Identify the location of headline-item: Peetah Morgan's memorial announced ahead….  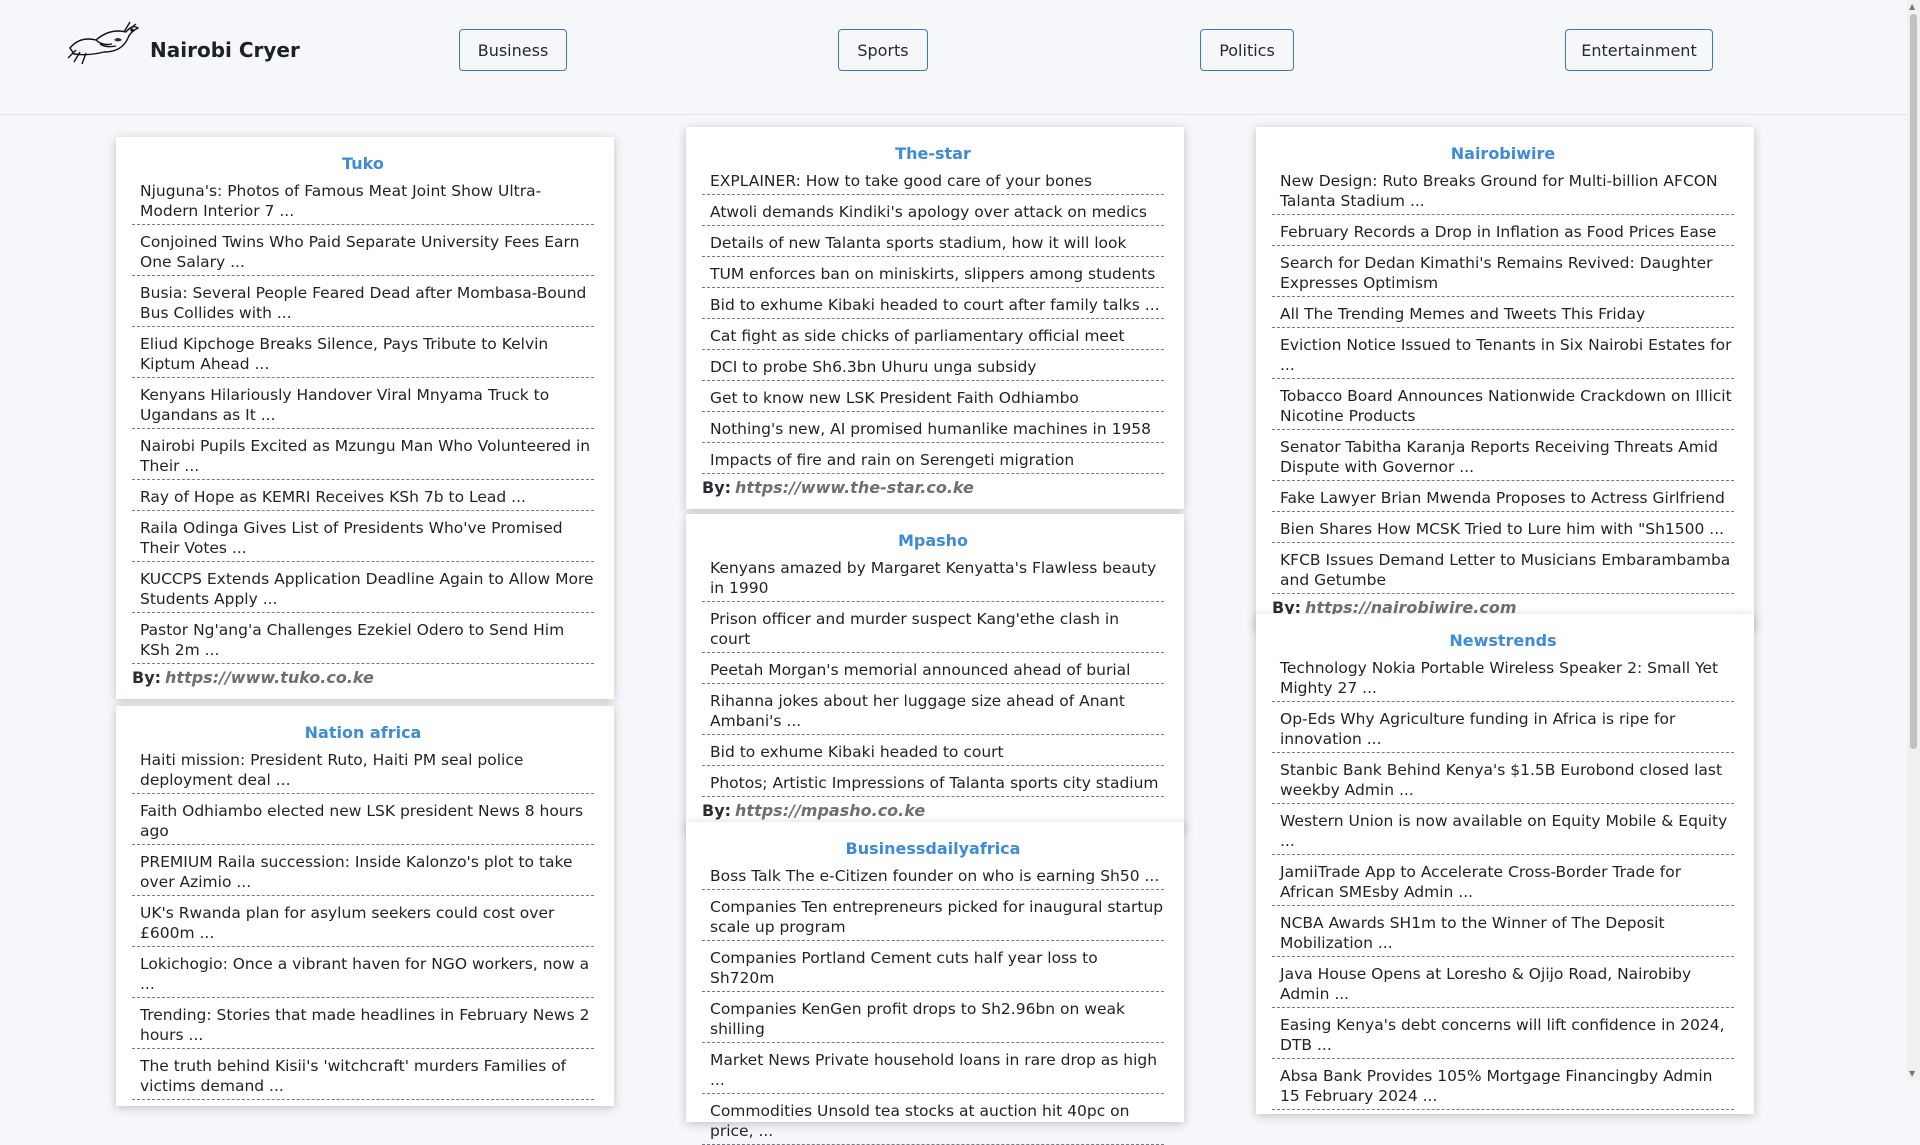
(933, 670).